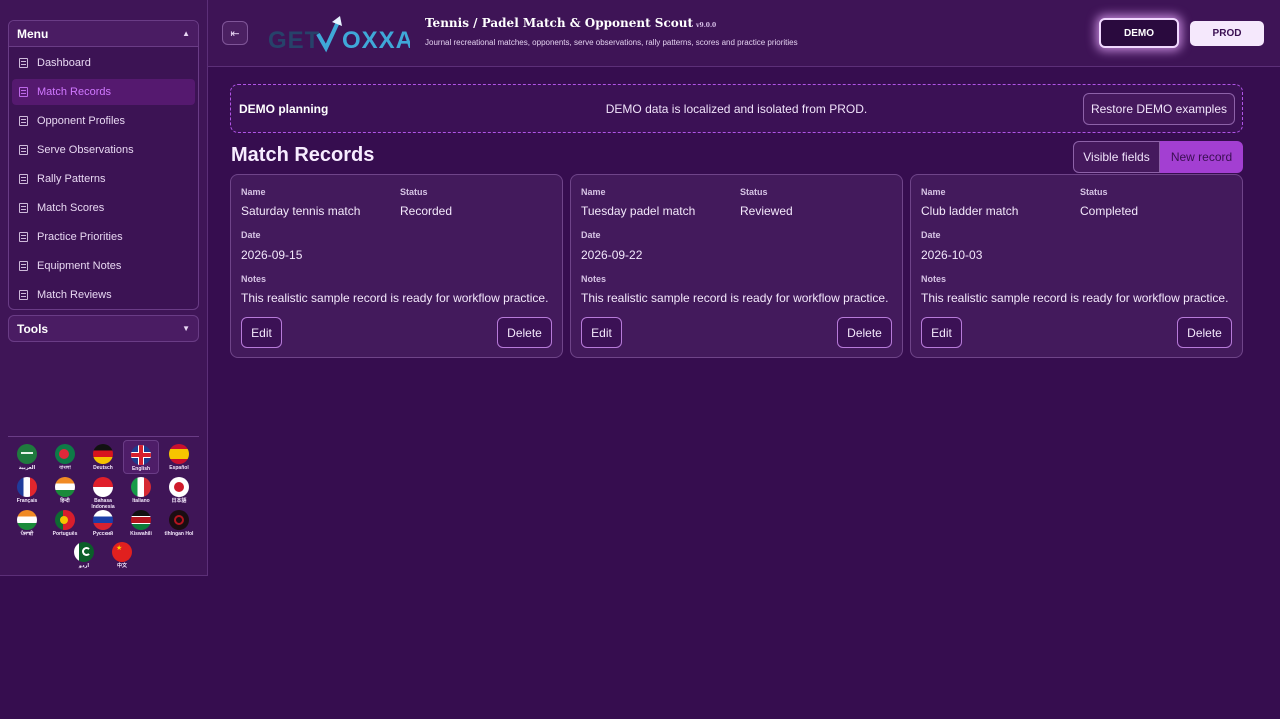  What do you see at coordinates (103, 454) in the screenshot?
I see `germany-flag-icon` at bounding box center [103, 454].